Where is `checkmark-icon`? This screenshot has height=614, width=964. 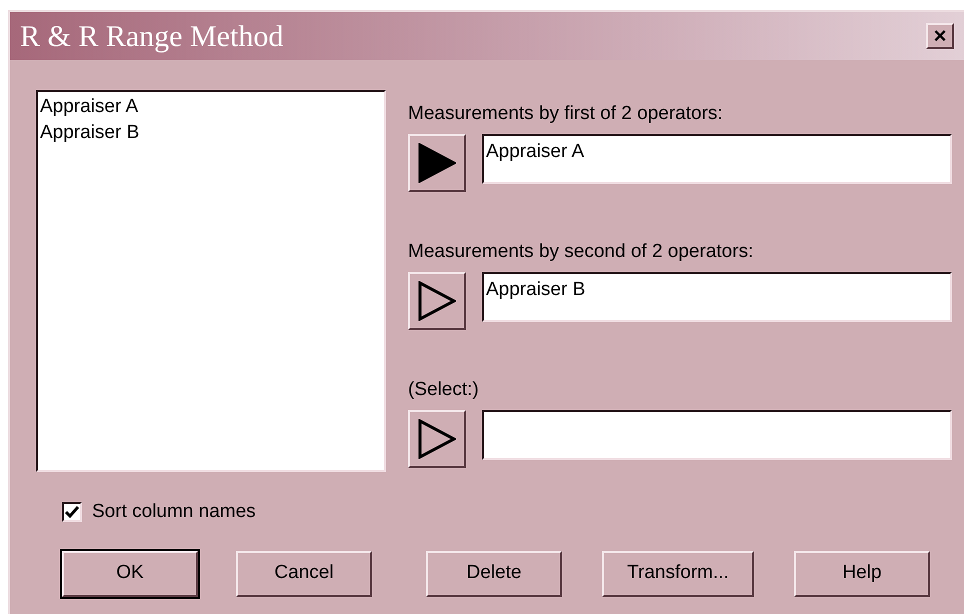 checkmark-icon is located at coordinates (72, 512).